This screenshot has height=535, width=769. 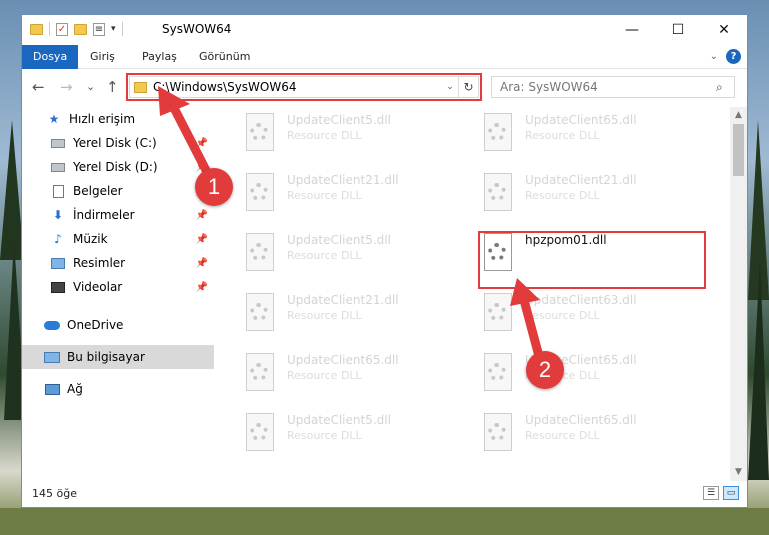 What do you see at coordinates (66, 87) in the screenshot?
I see `forward-button: →` at bounding box center [66, 87].